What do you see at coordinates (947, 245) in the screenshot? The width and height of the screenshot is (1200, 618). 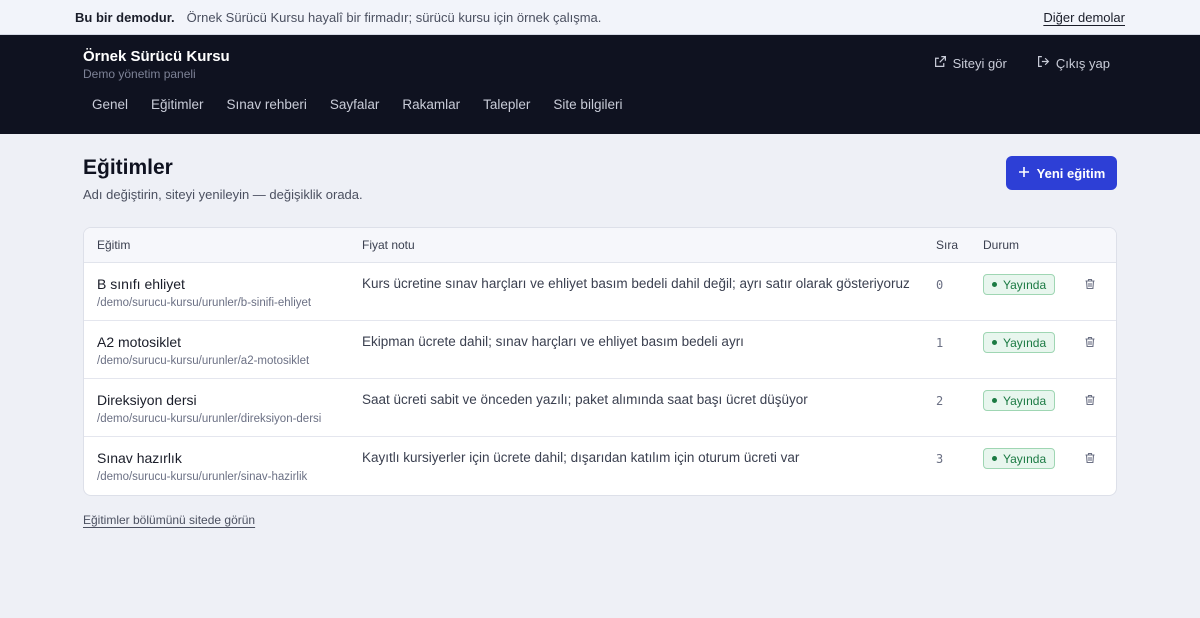 I see `column-header-order: Sıra` at bounding box center [947, 245].